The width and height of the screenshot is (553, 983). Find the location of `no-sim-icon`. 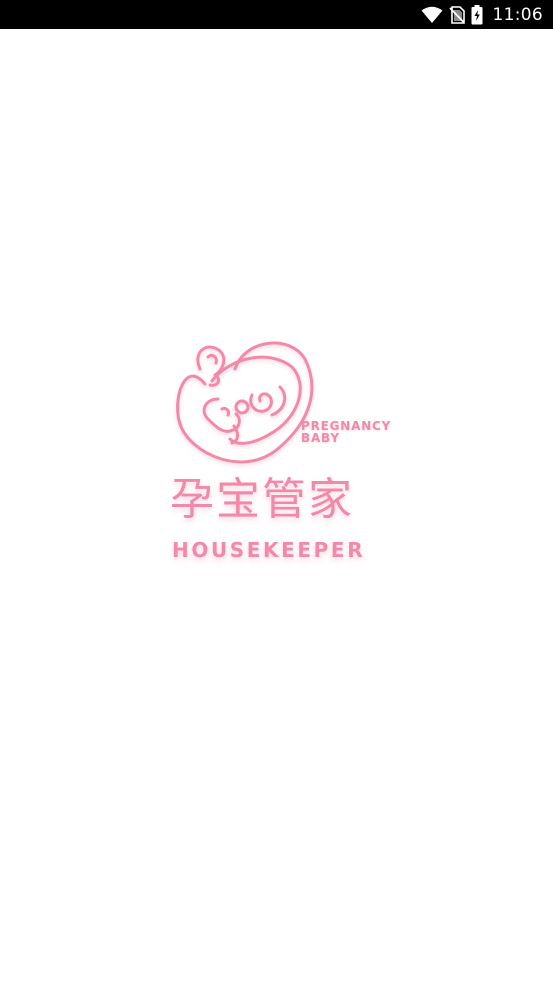

no-sim-icon is located at coordinates (456, 14).